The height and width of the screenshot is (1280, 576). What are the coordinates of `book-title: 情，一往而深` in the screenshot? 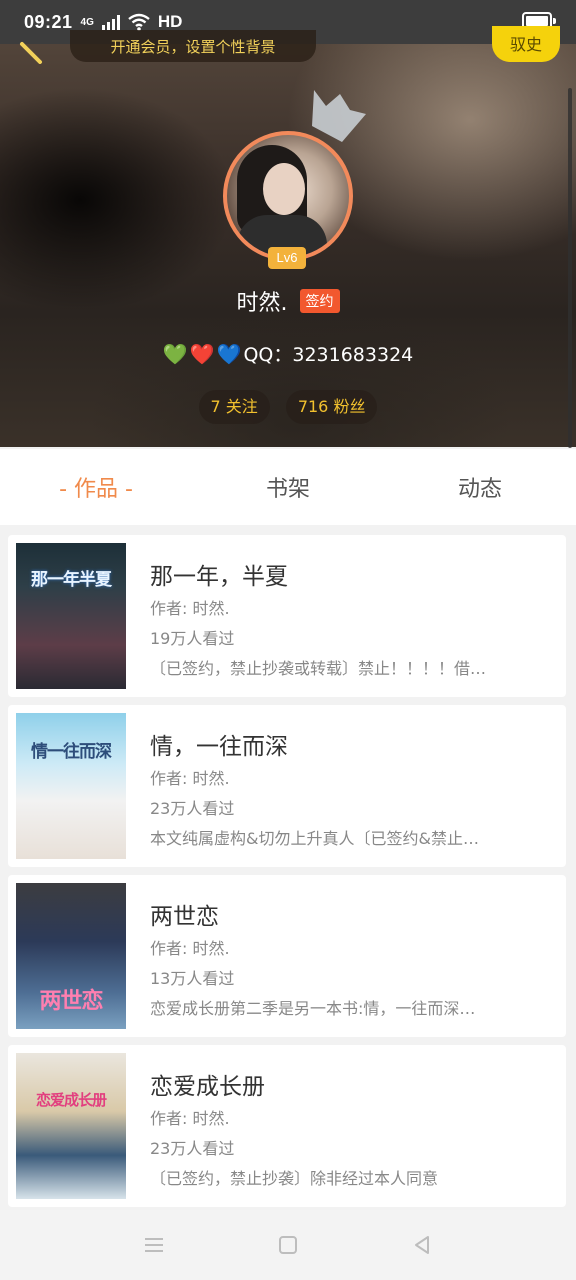 It's located at (219, 747).